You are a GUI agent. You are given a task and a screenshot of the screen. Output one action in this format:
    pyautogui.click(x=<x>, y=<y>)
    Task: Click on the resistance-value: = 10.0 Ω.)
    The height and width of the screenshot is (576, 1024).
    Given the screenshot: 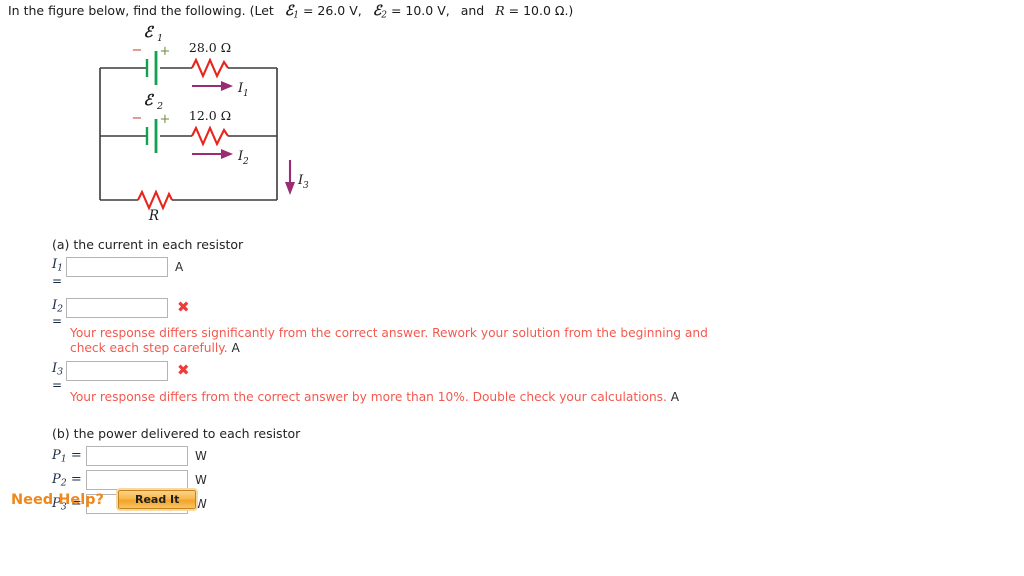 What is the action you would take?
    pyautogui.click(x=541, y=10)
    